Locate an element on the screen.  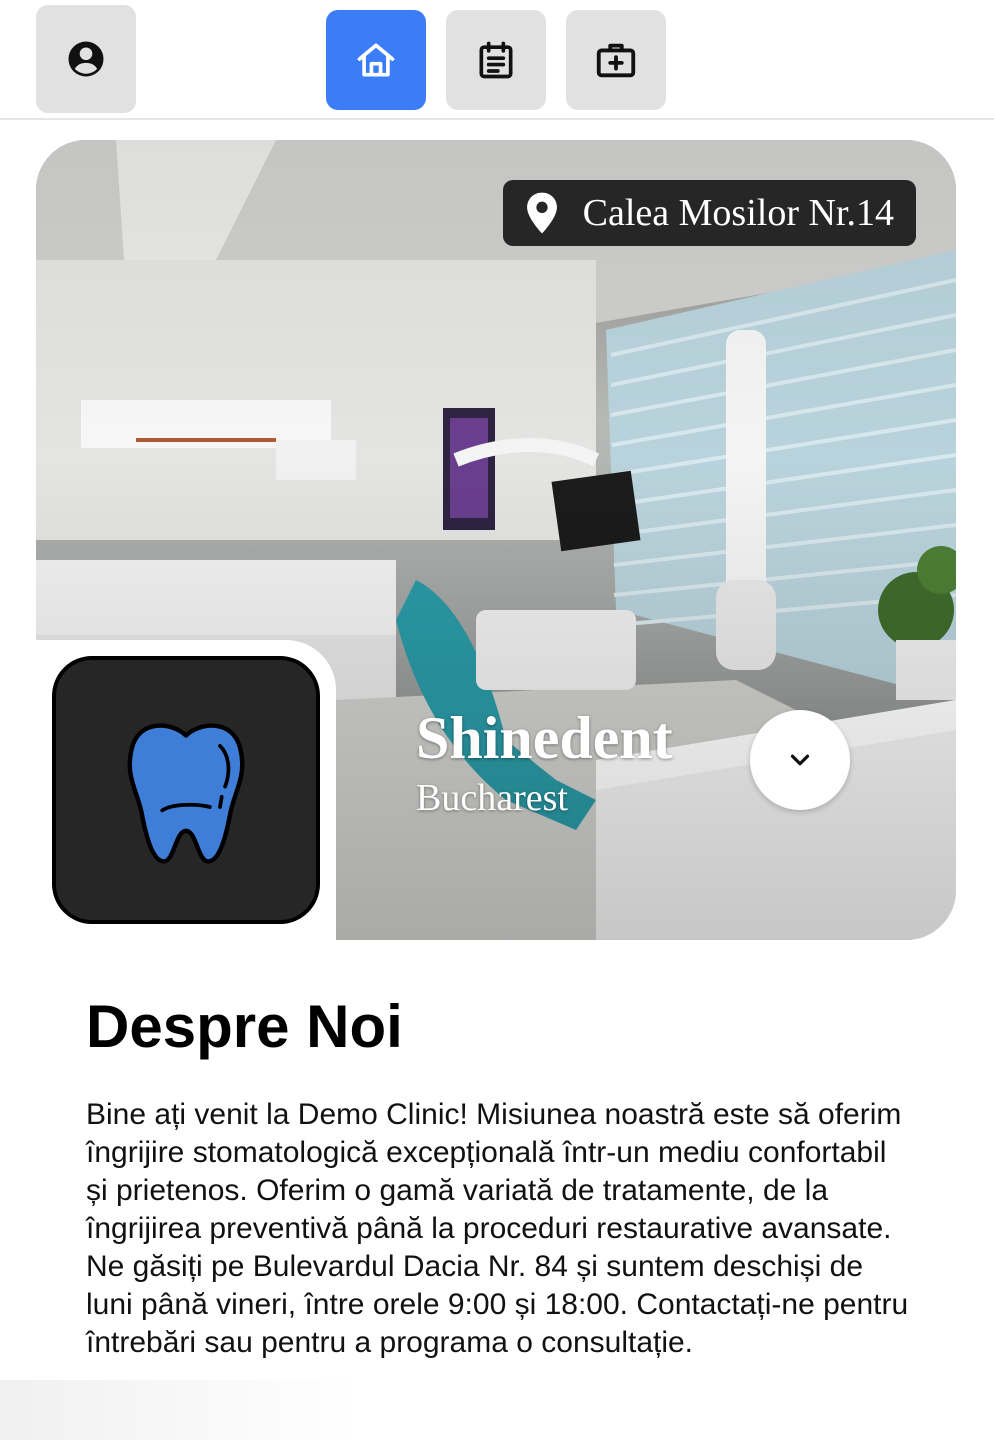
about-title: Despre Noi is located at coordinates (244, 1026).